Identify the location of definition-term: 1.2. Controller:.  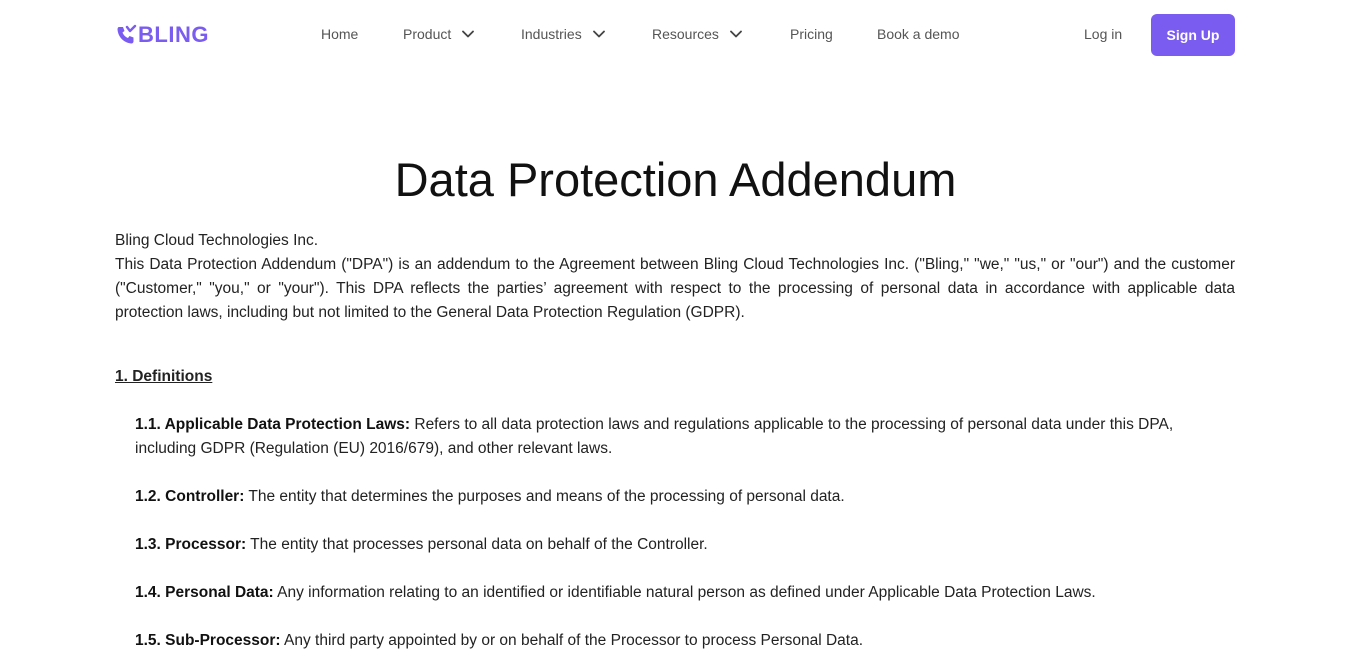
(190, 496).